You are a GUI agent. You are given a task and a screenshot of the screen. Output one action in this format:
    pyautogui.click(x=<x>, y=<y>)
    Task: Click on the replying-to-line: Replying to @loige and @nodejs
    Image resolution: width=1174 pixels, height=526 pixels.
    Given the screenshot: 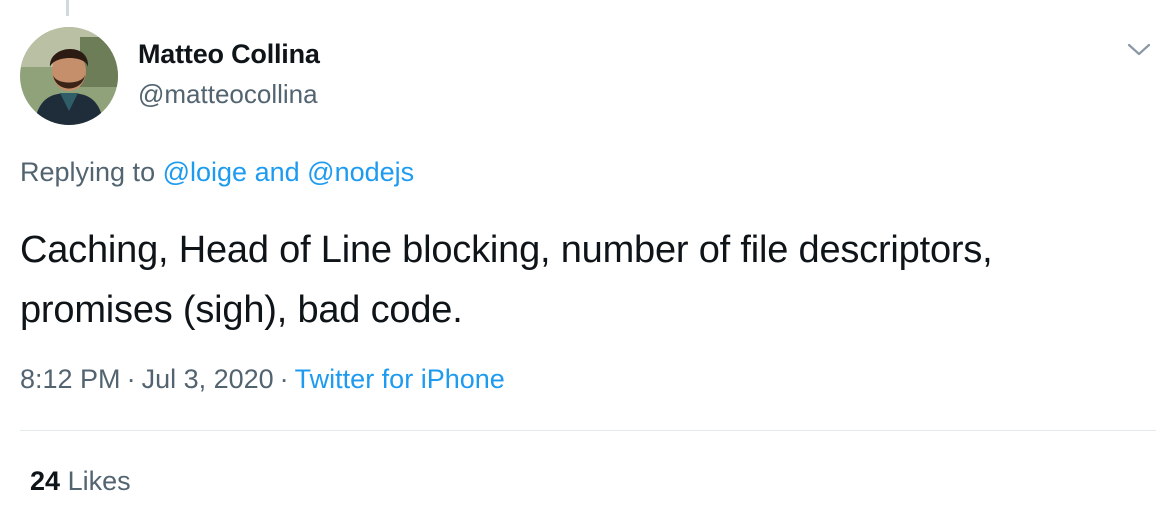 What is the action you would take?
    pyautogui.click(x=217, y=172)
    